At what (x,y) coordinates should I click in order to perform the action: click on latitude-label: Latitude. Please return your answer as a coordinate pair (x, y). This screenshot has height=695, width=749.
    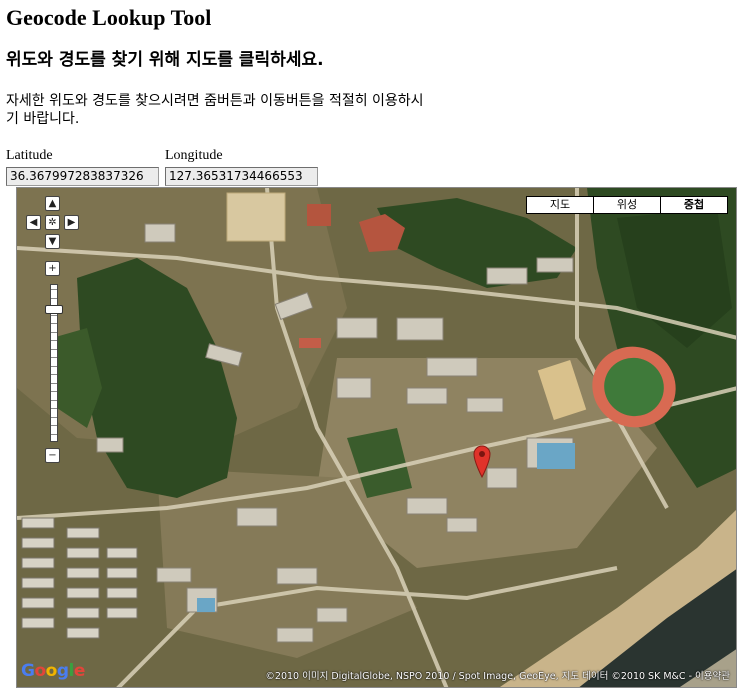
    Looking at the image, I should click on (29, 155).